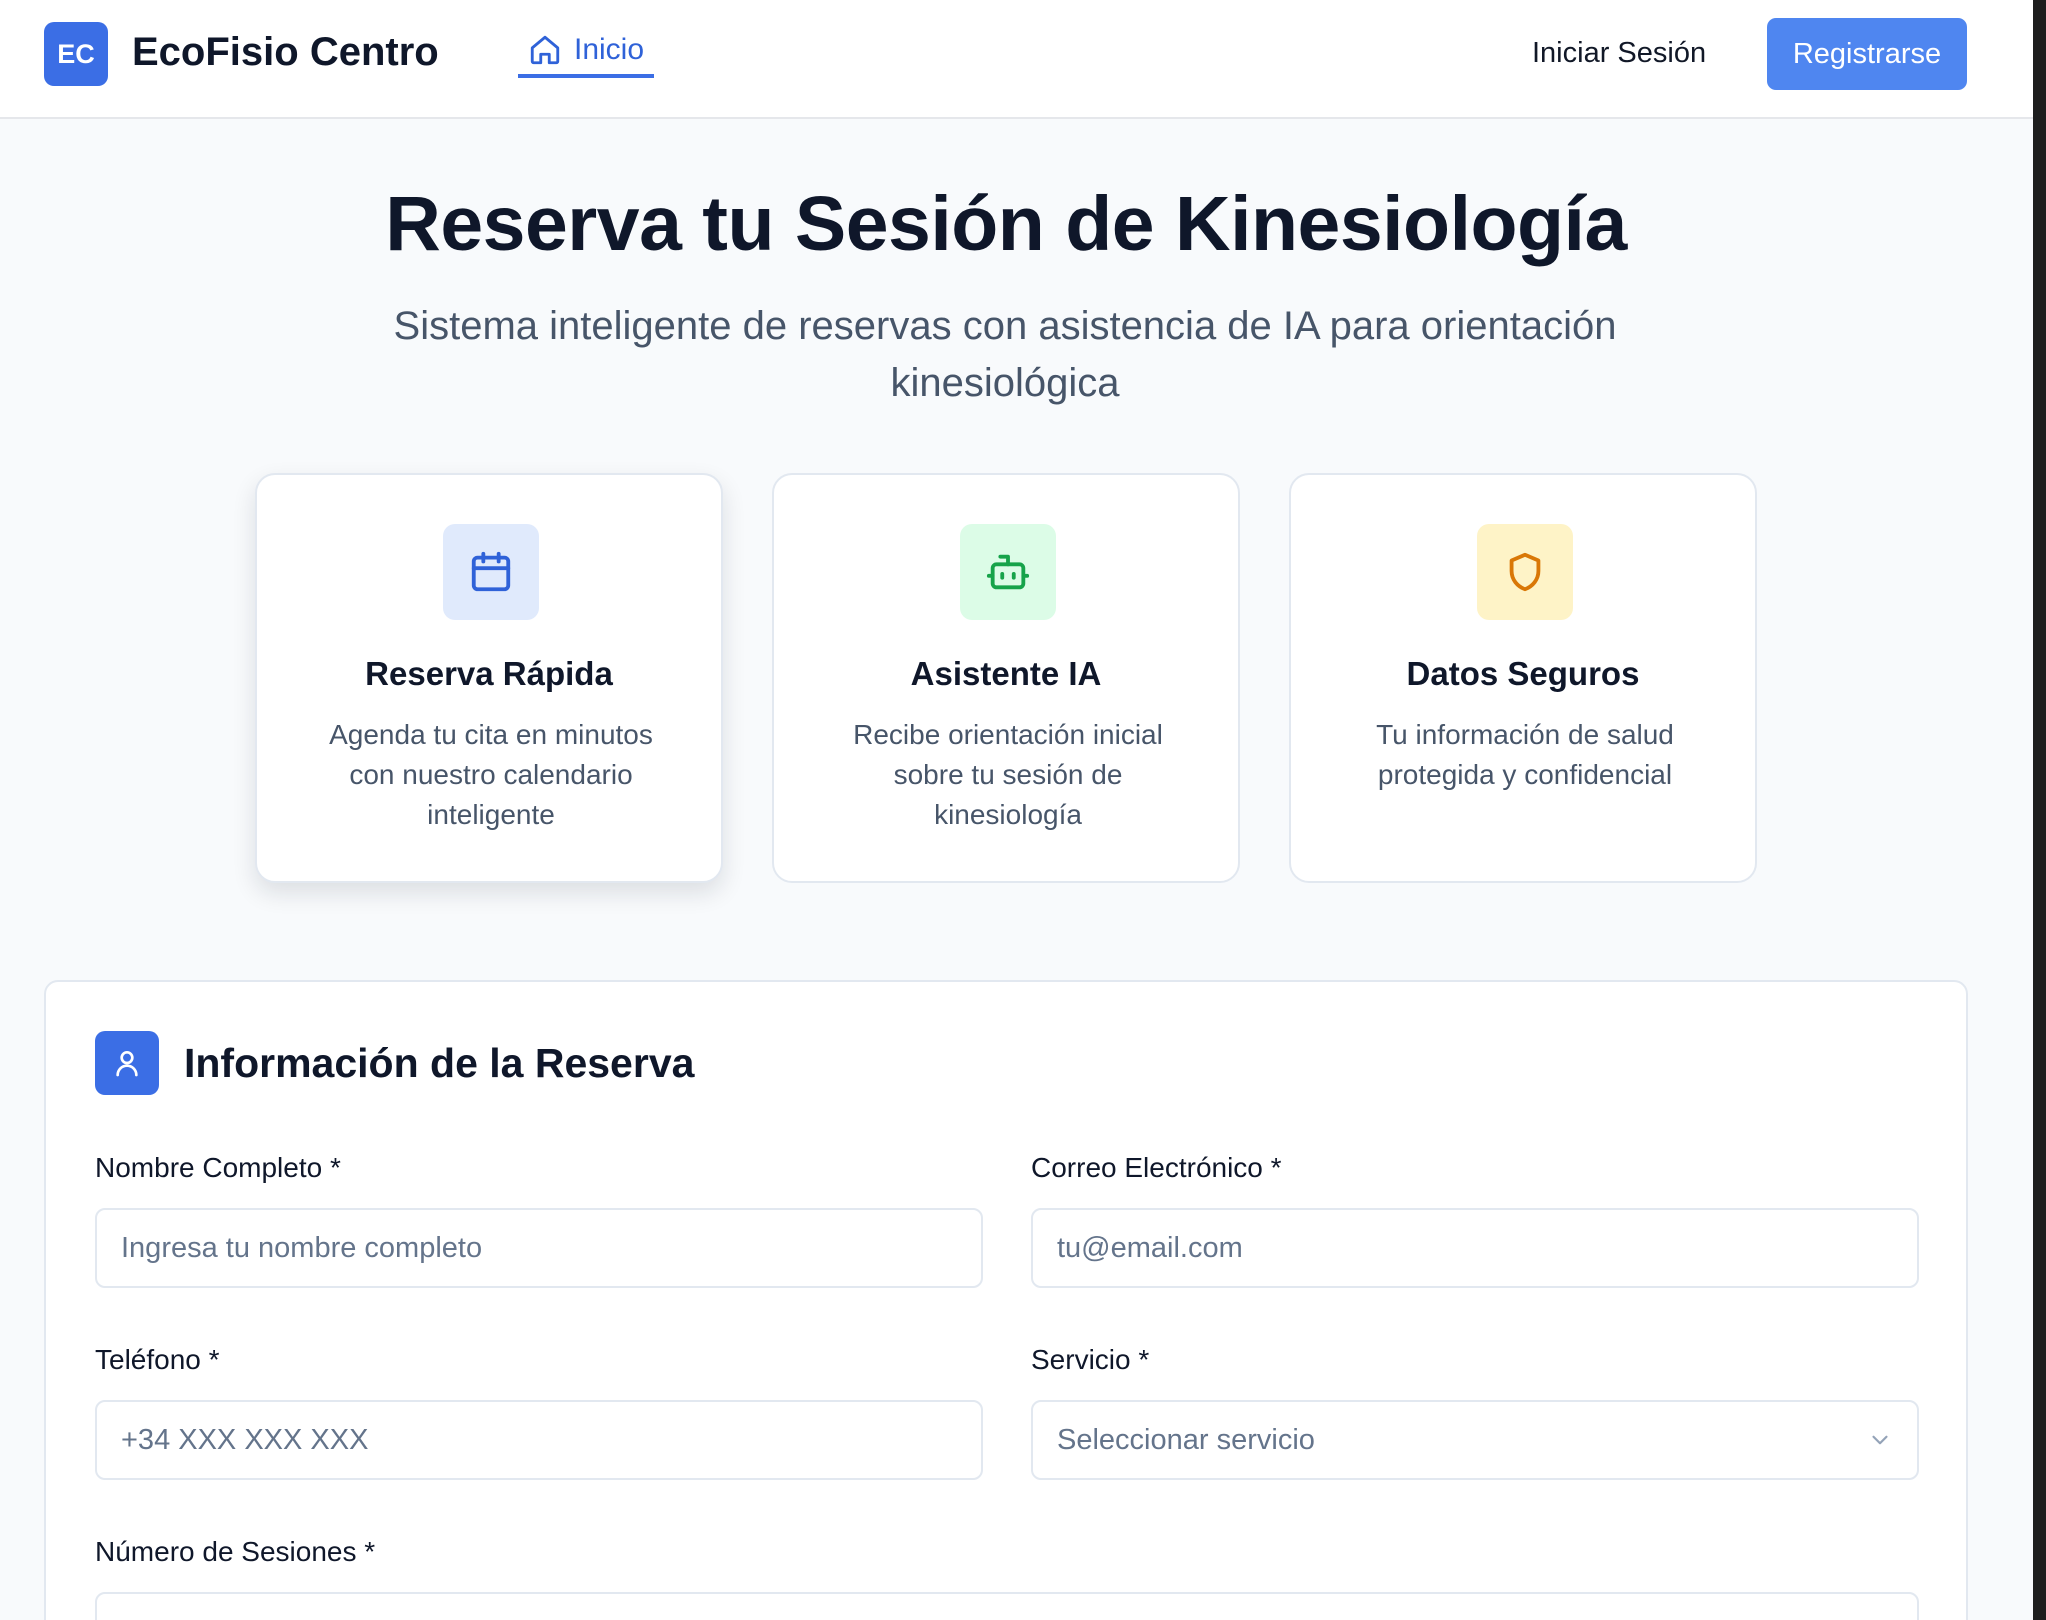 This screenshot has width=2046, height=1620. Describe the element at coordinates (157, 1359) in the screenshot. I see `phone-label: Teléfono *` at that location.